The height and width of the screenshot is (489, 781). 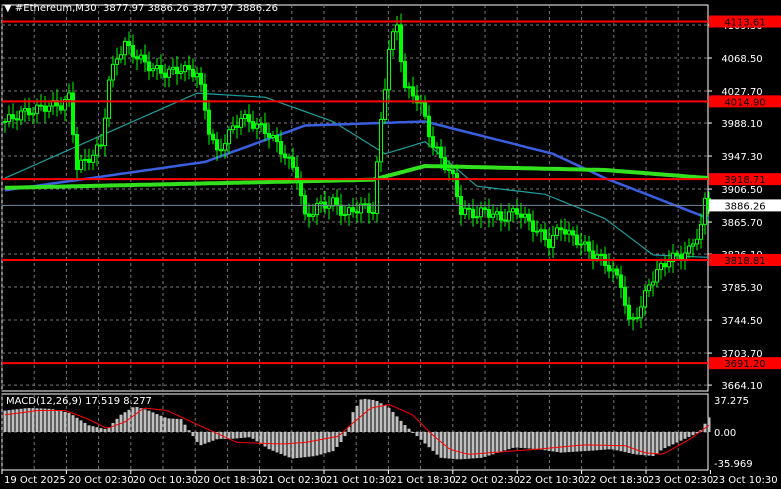 I want to click on time-label: 21 Oct 18:30, so click(x=422, y=480).